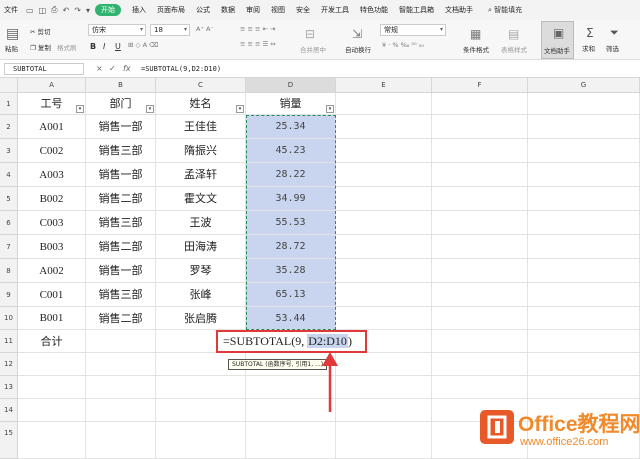 This screenshot has height=459, width=640. I want to click on wrap-icon: ⇲, so click(357, 34).